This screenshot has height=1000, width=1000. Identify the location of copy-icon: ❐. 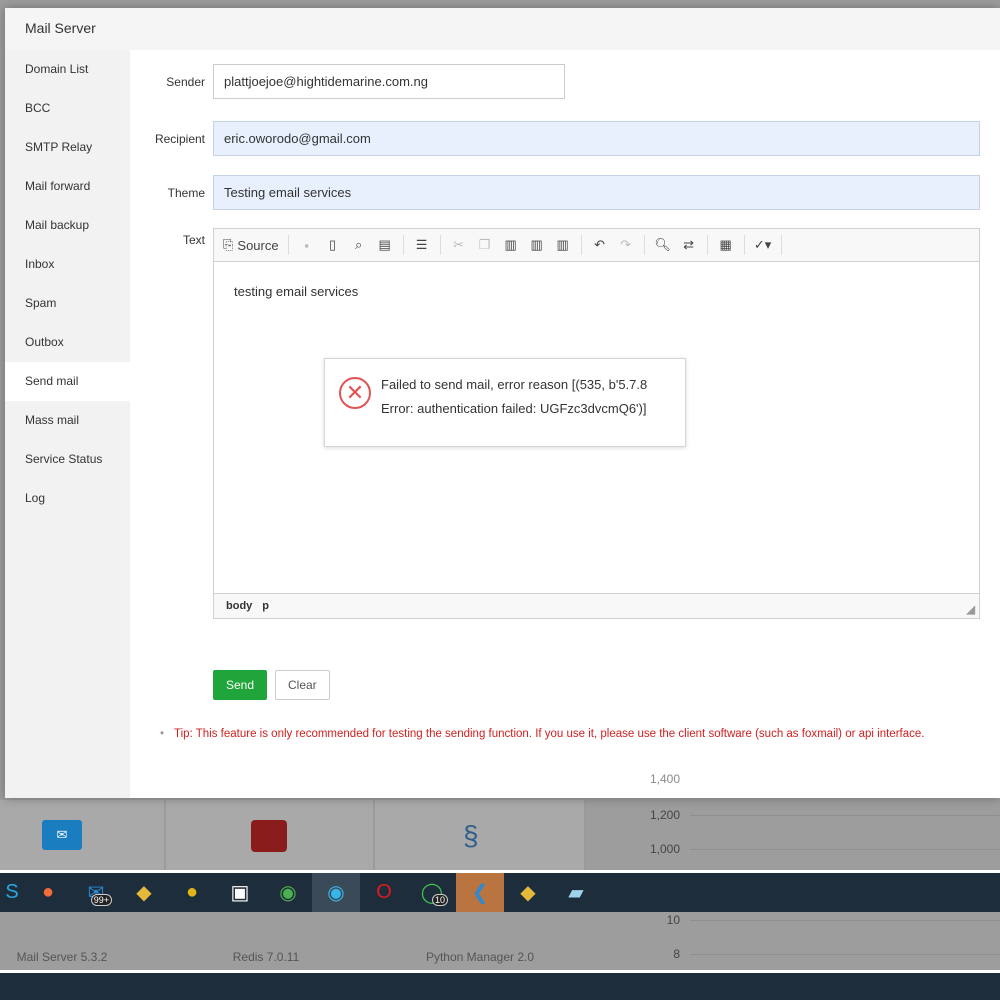
(485, 245).